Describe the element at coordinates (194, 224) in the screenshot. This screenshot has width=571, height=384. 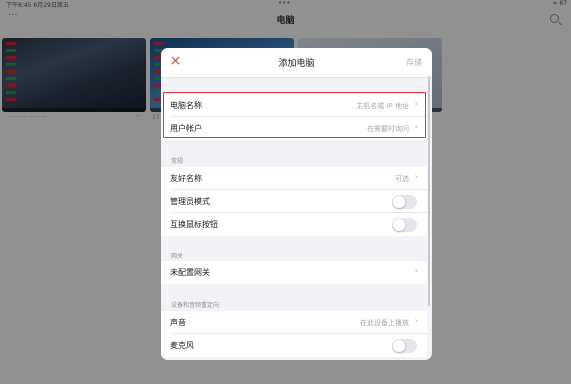
I see `swap-mouse-label: 互换鼠标按钮` at that location.